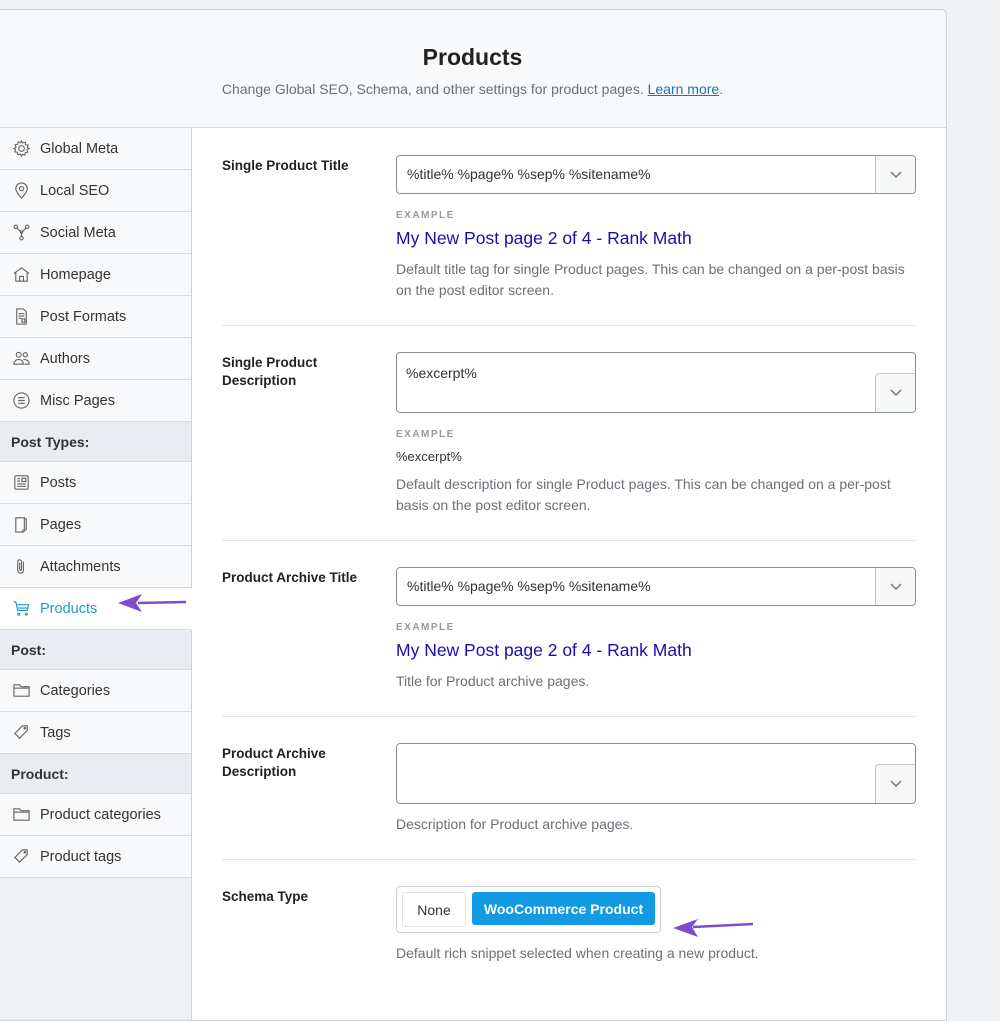 This screenshot has height=1021, width=1000. I want to click on field-description: Title for Product archive pages., so click(493, 681).